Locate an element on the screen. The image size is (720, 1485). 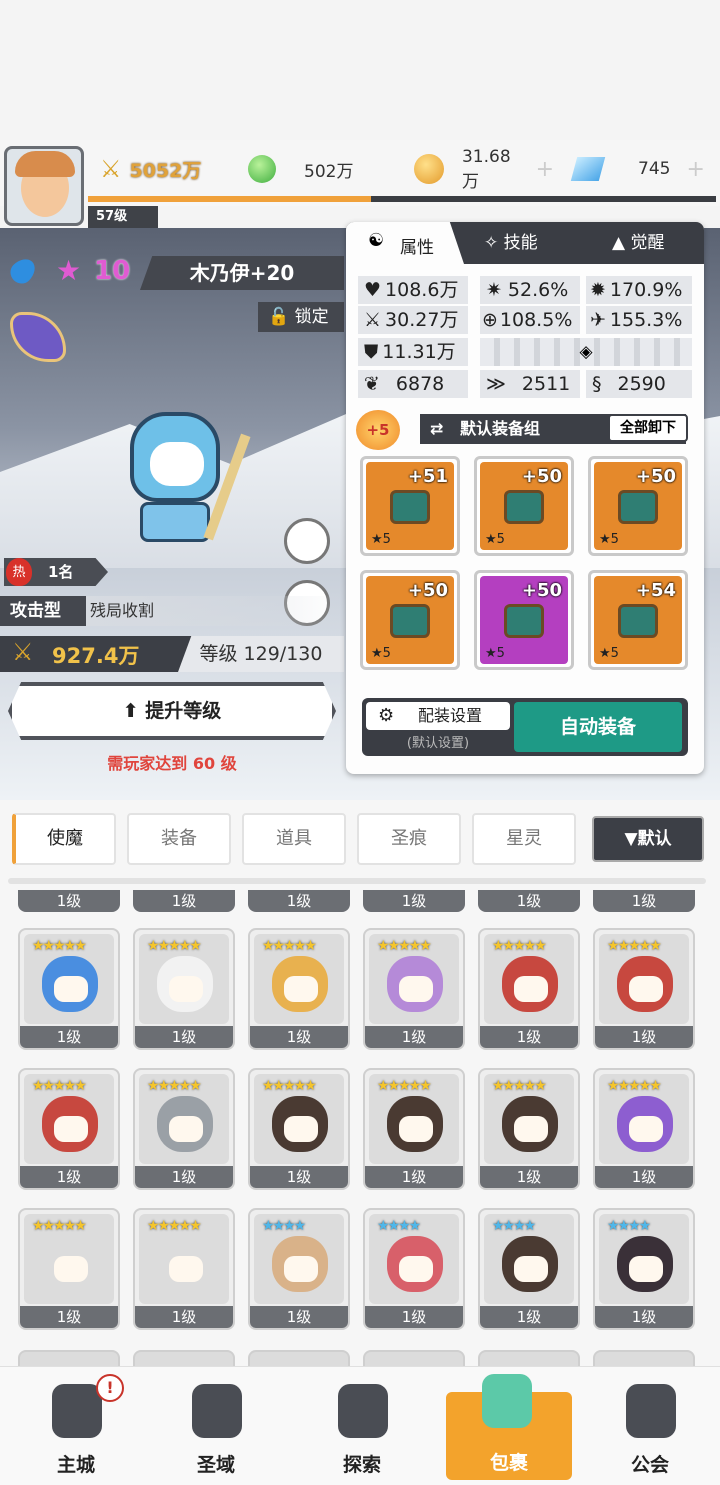
crystal-gem-icon is located at coordinates (588, 169).